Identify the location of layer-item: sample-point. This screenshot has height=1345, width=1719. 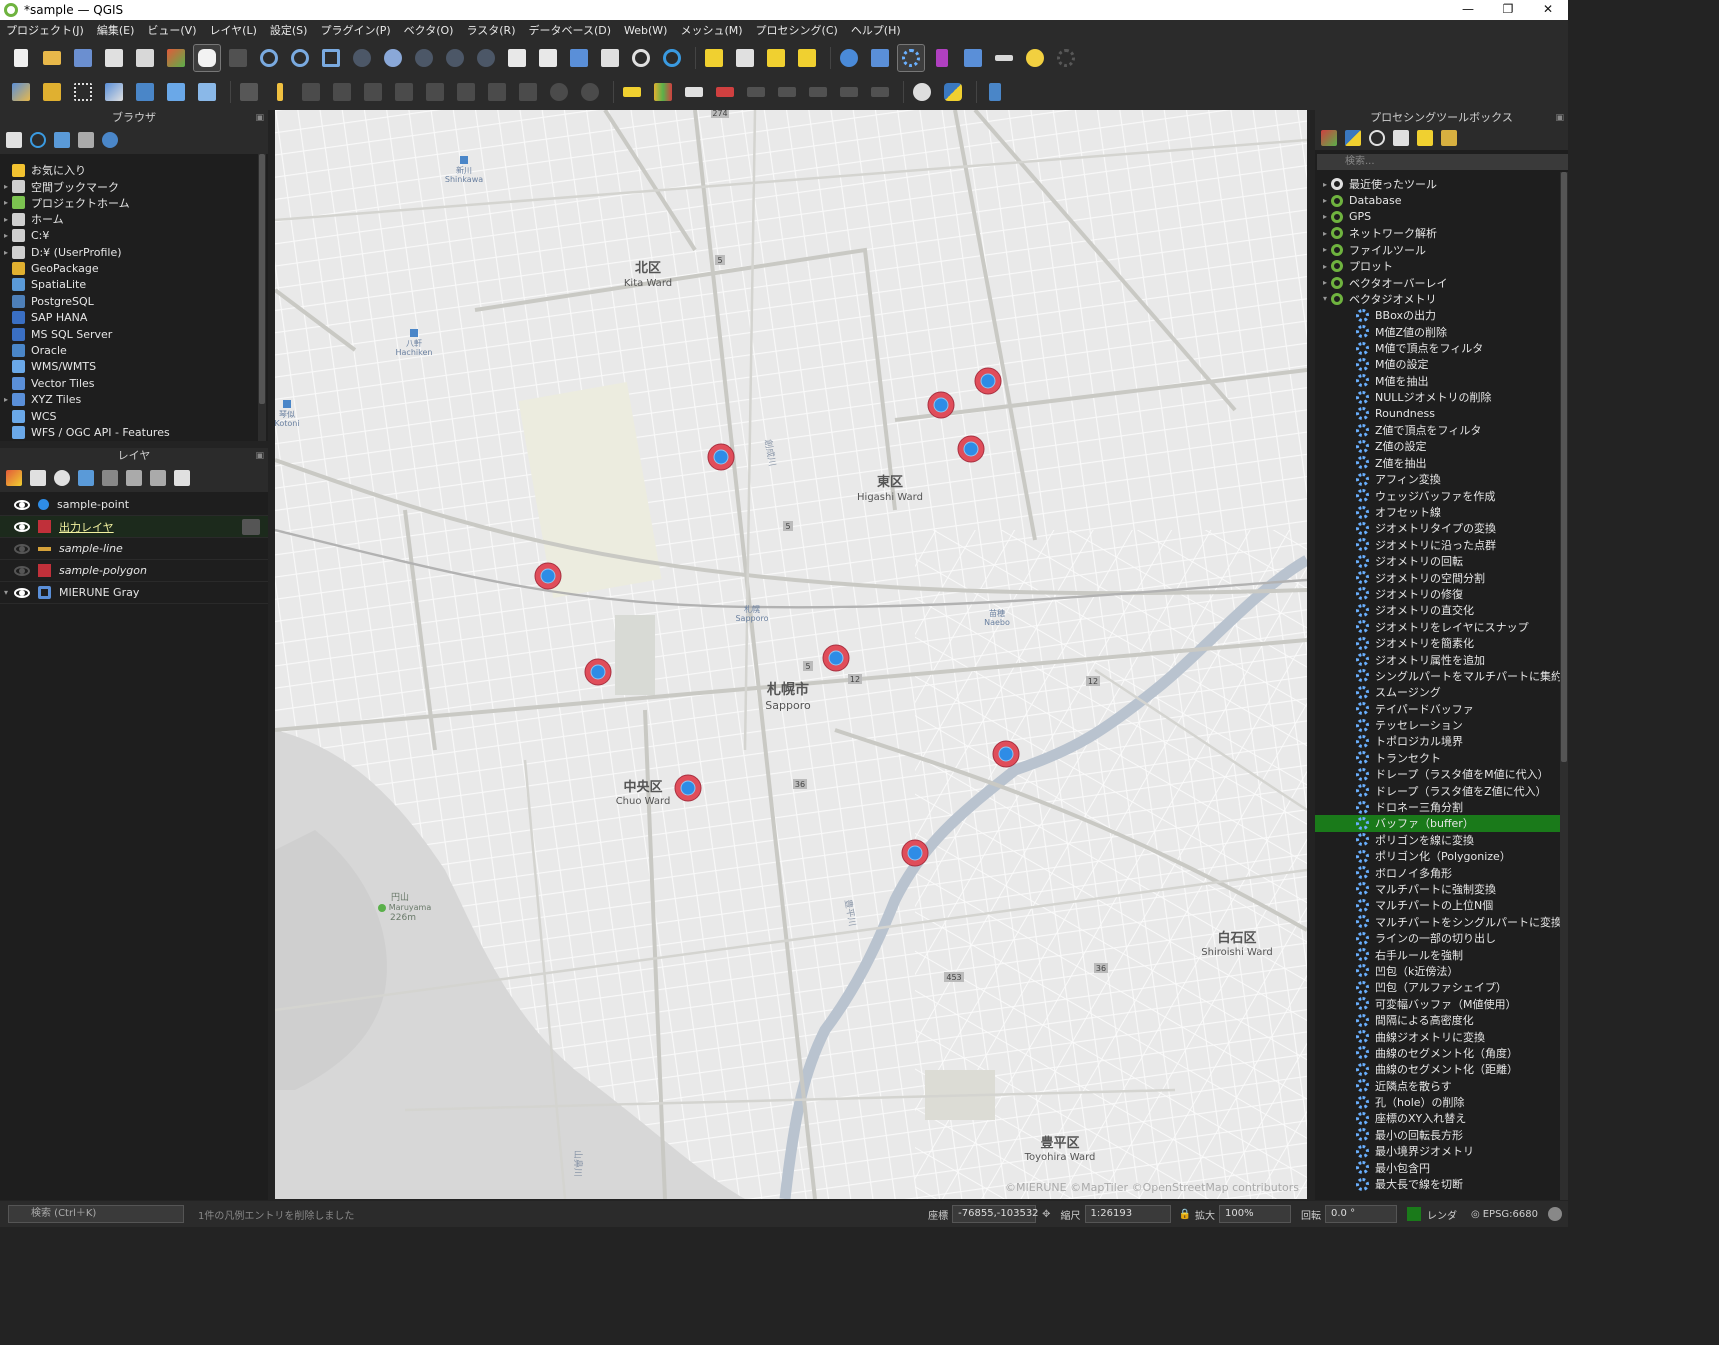
(134, 505).